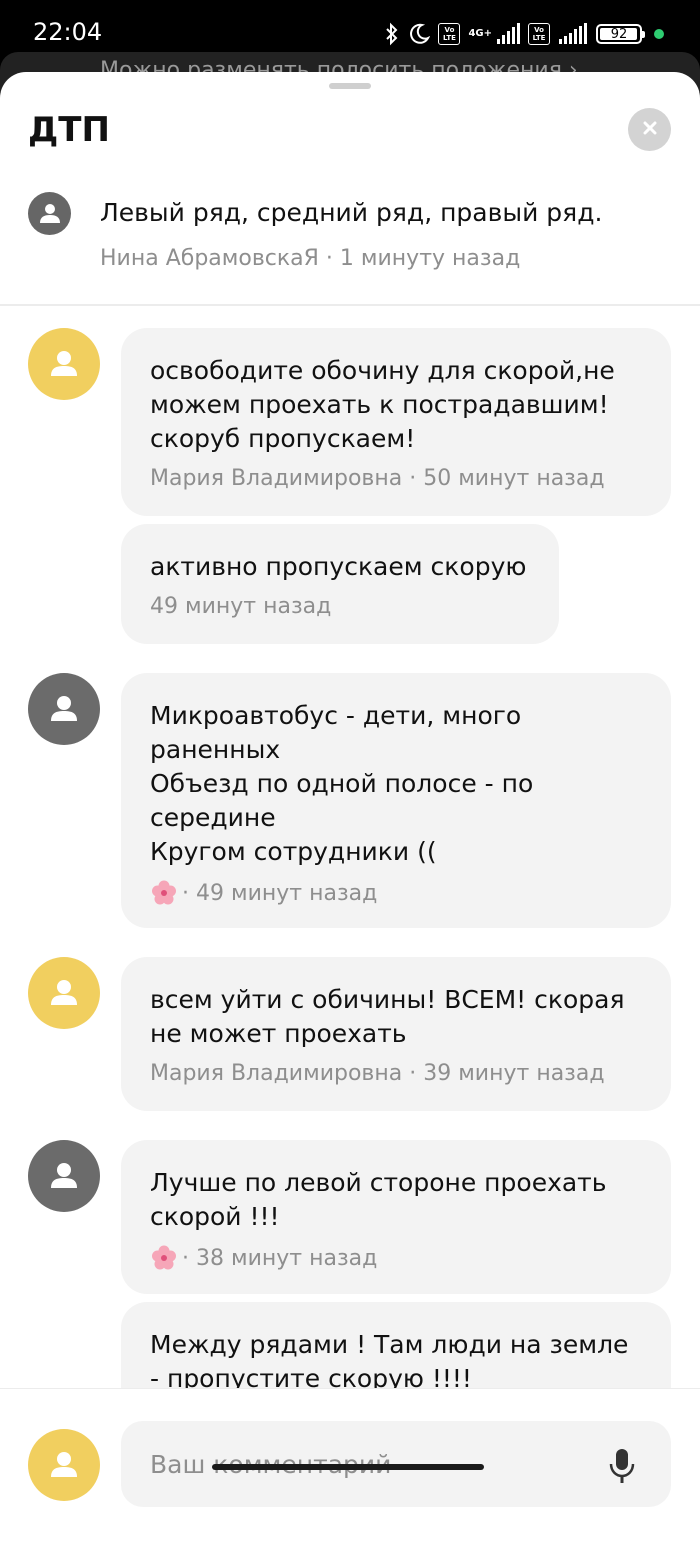 The image size is (700, 1556). I want to click on battery-icon: 92, so click(620, 34).